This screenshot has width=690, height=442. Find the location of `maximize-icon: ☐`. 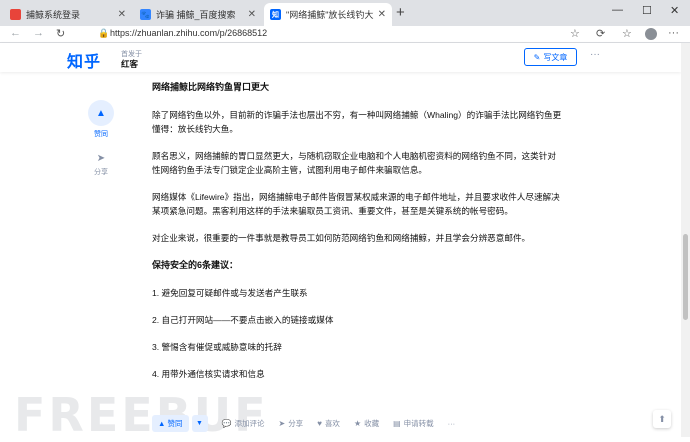

maximize-icon: ☐ is located at coordinates (647, 10).